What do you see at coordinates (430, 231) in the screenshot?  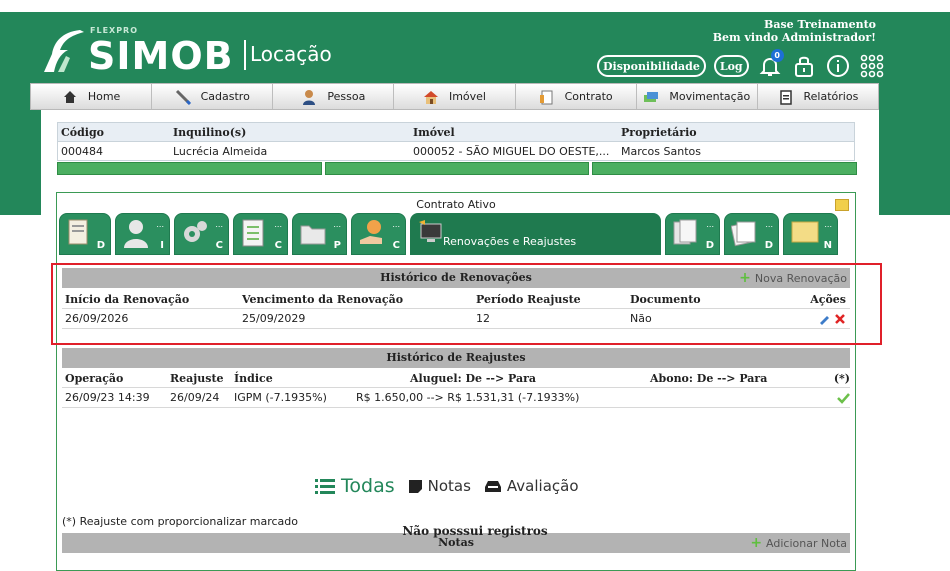 I see `computer-refresh-icon` at bounding box center [430, 231].